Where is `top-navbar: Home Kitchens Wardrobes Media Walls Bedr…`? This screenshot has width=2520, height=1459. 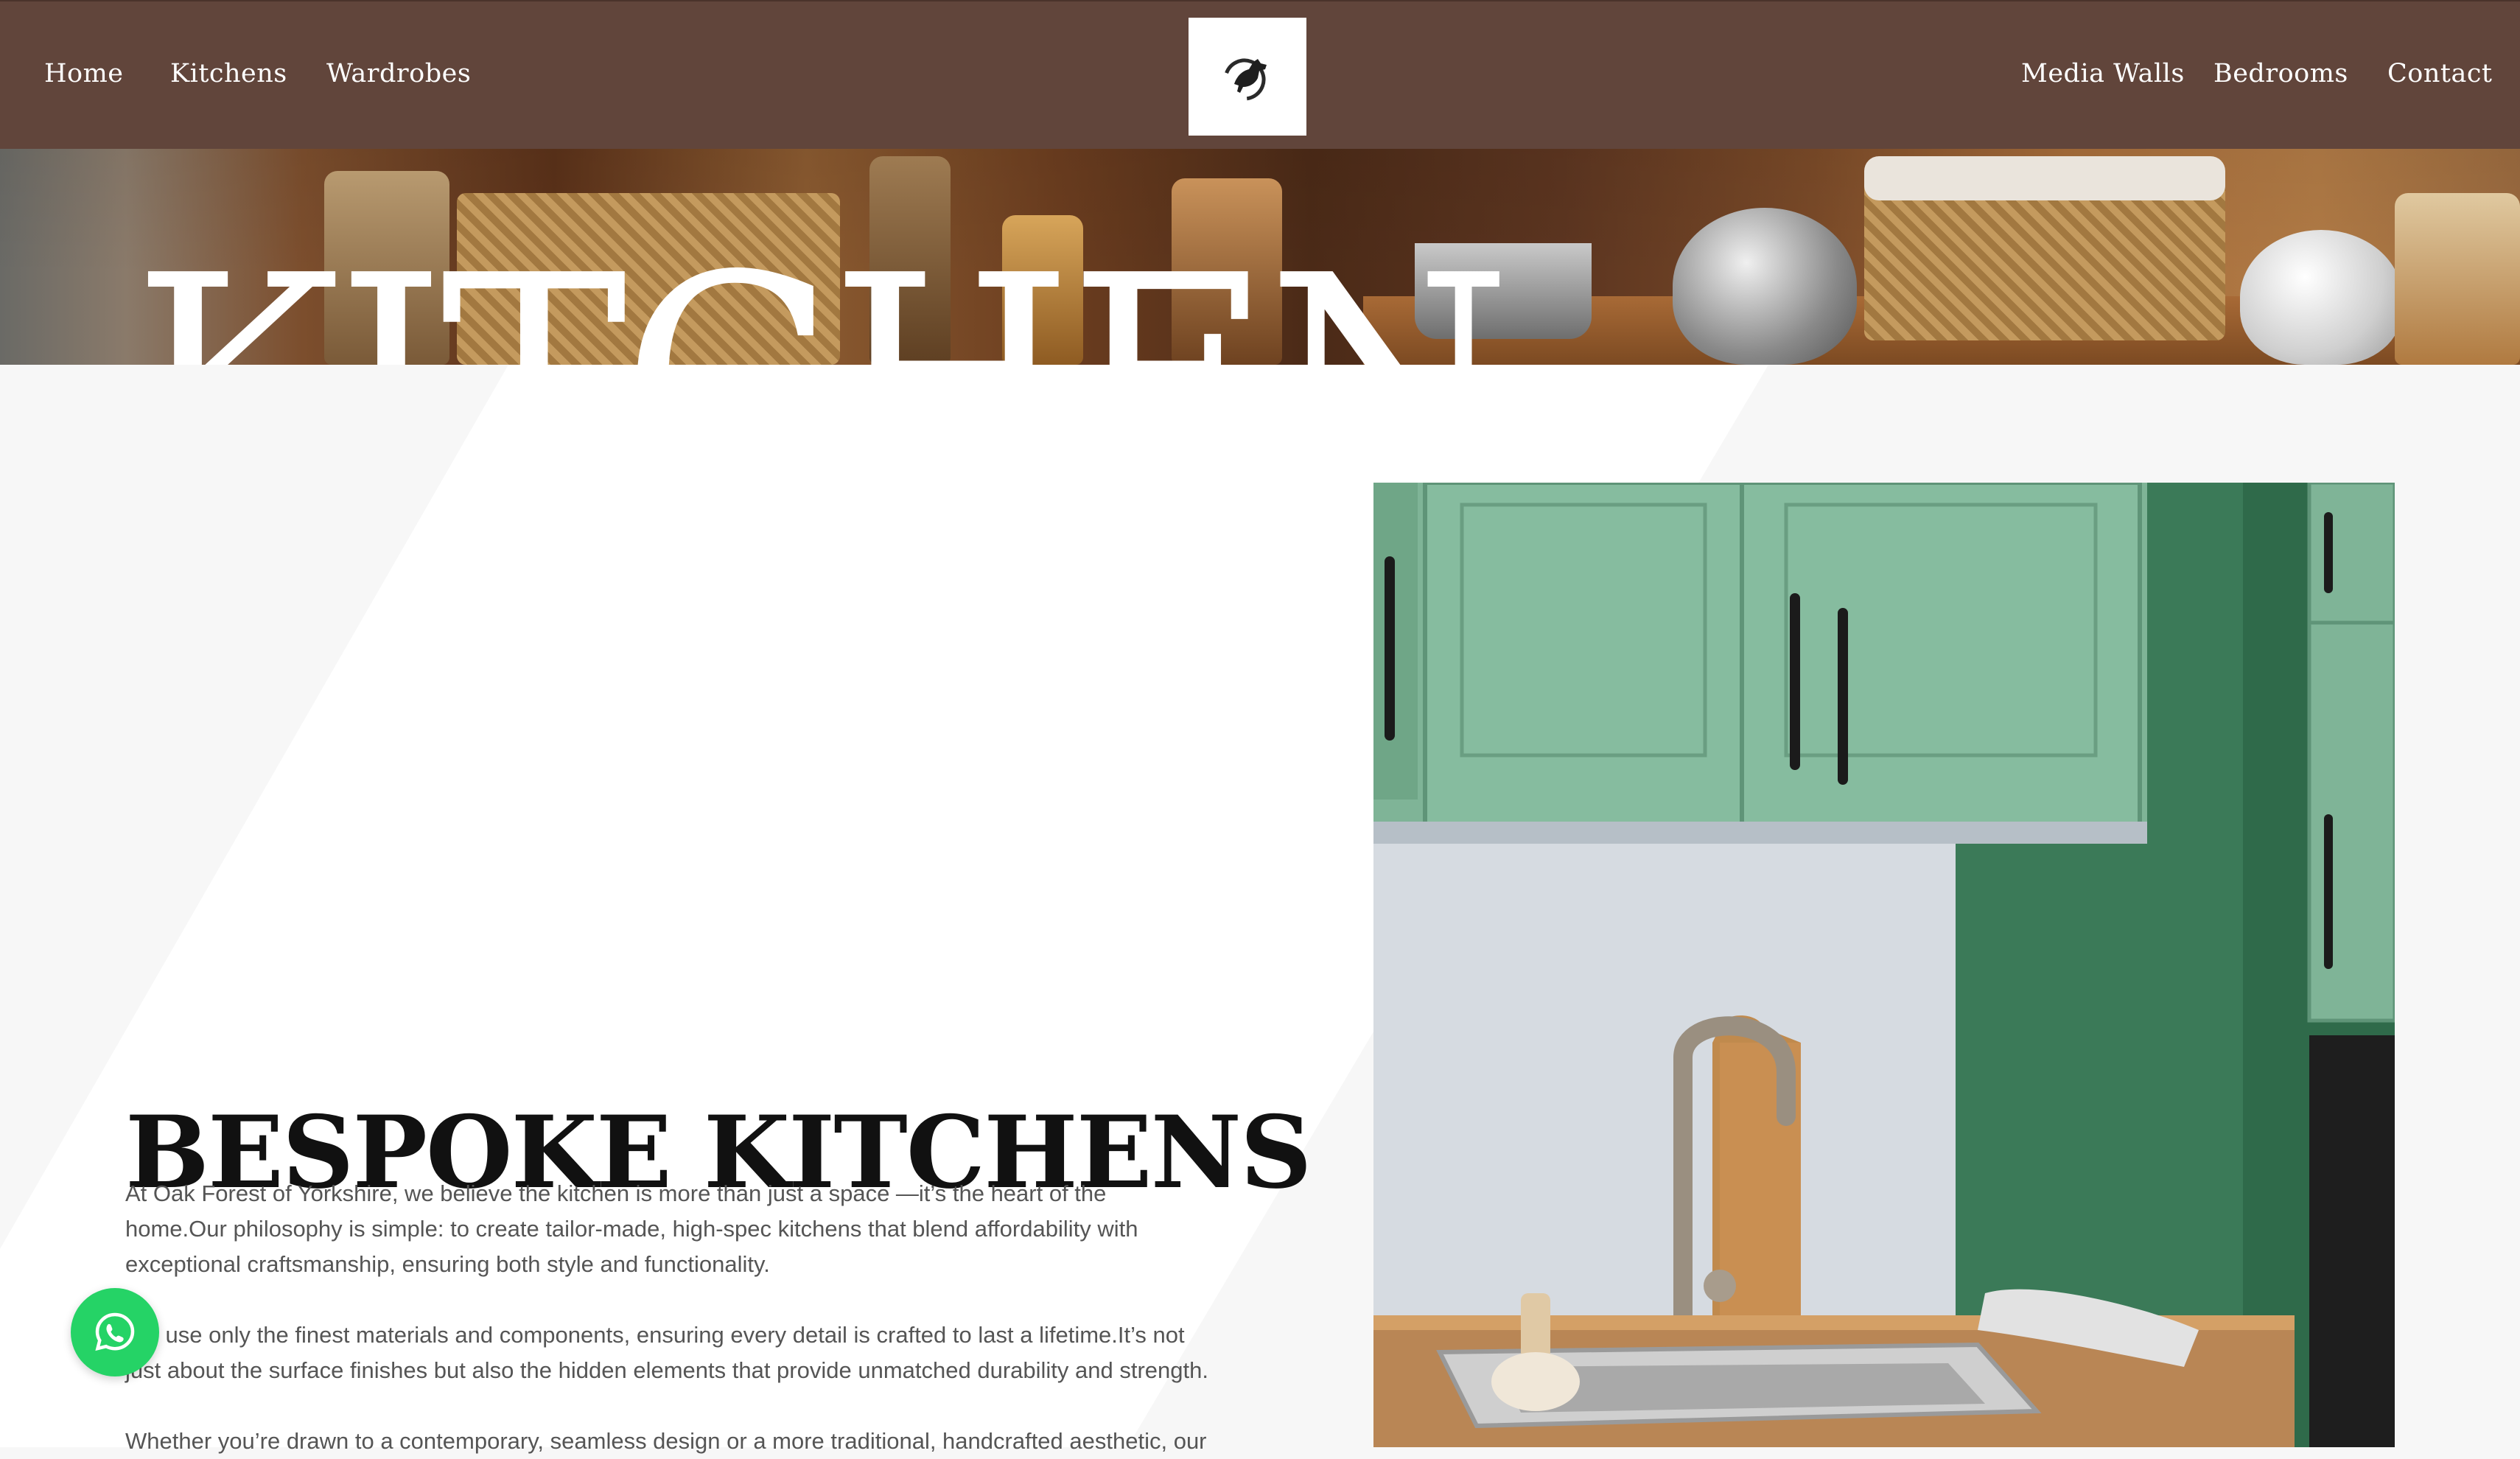
top-navbar: Home Kitchens Wardrobes Media Walls Bedr… is located at coordinates (1260, 74).